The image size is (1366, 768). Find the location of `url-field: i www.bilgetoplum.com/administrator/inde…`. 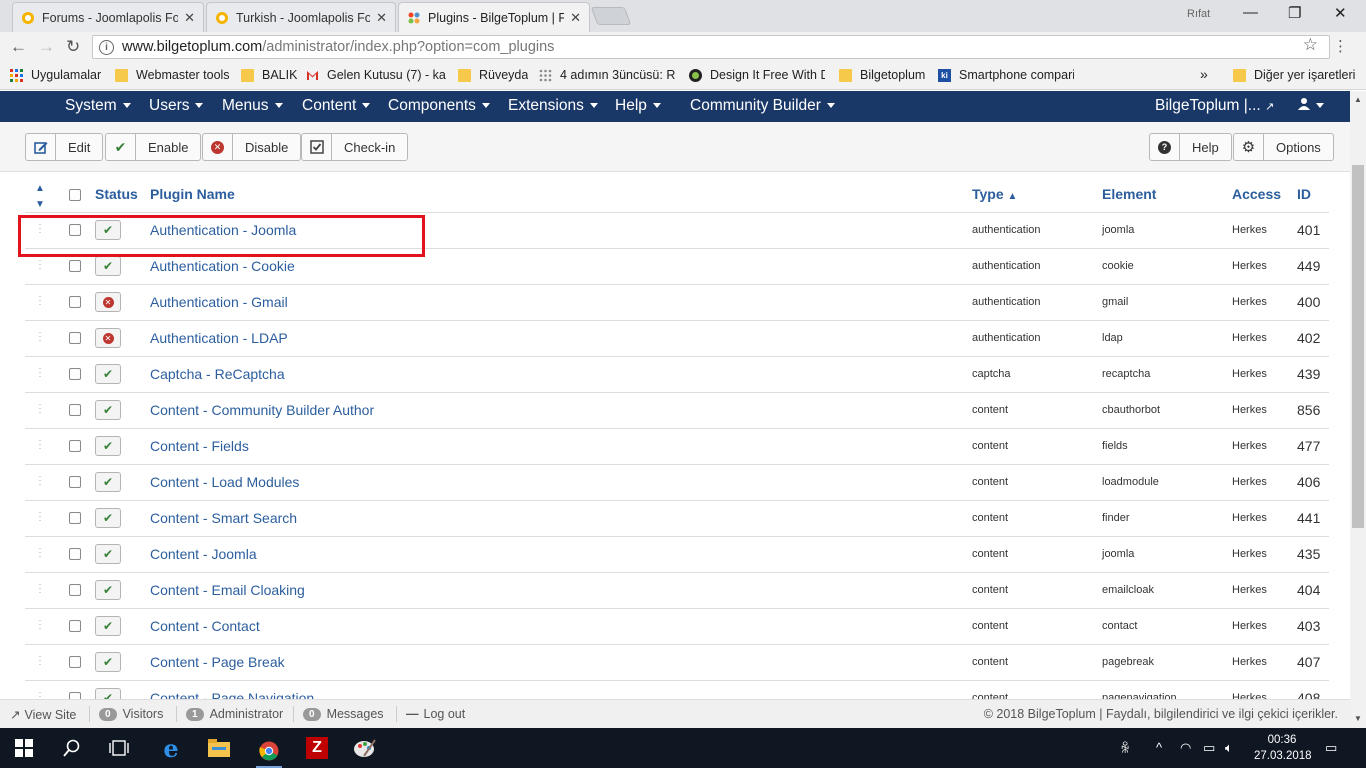

url-field: i www.bilgetoplum.com/administrator/inde… is located at coordinates (711, 47).